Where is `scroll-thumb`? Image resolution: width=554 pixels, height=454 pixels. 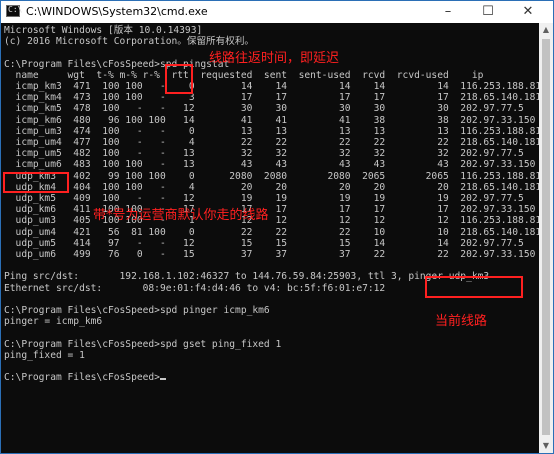
scroll-thumb is located at coordinates (546, 237).